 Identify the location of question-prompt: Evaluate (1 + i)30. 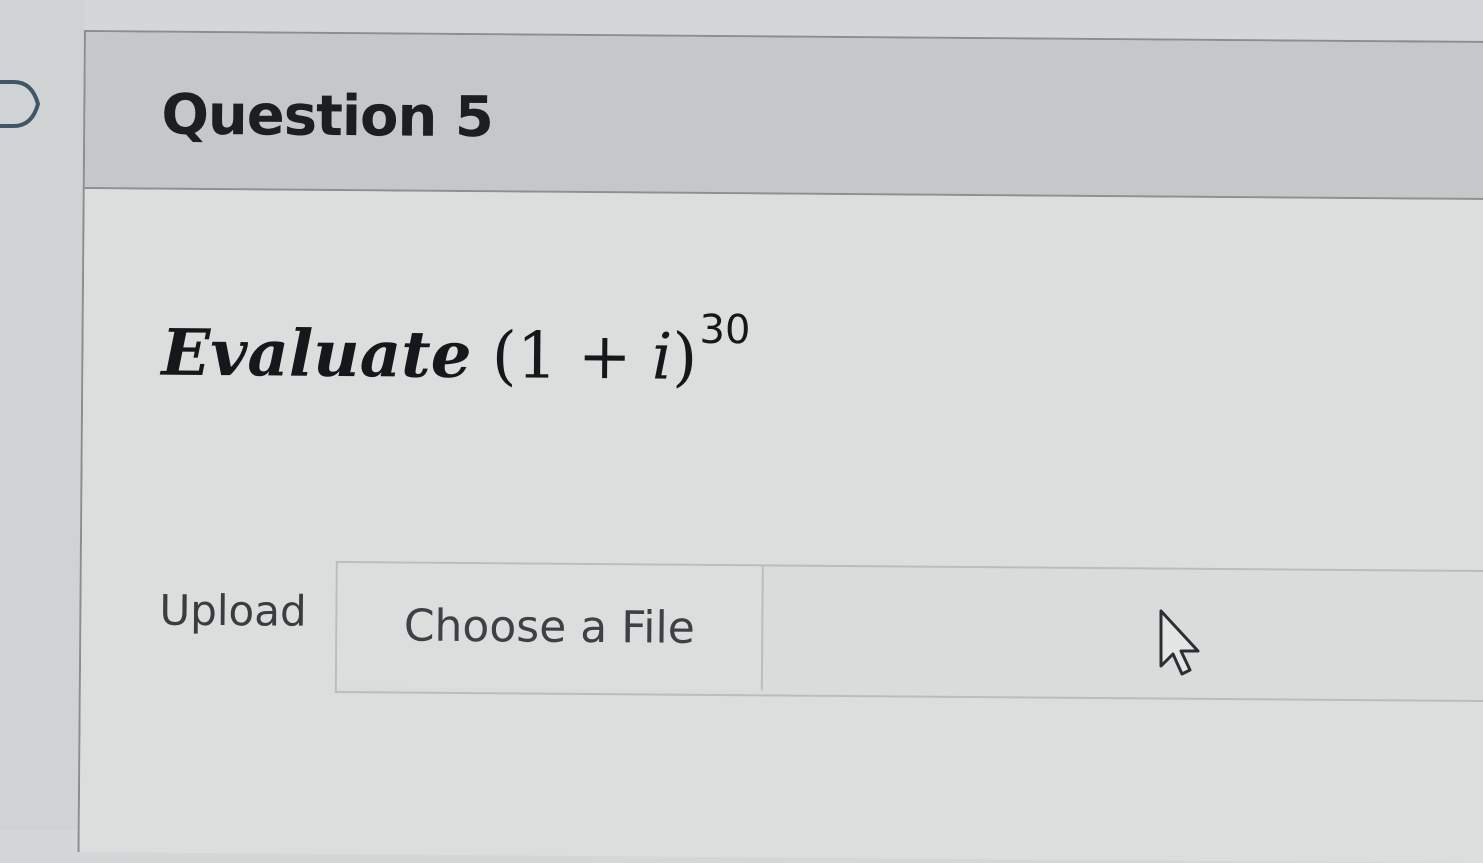
(455, 351).